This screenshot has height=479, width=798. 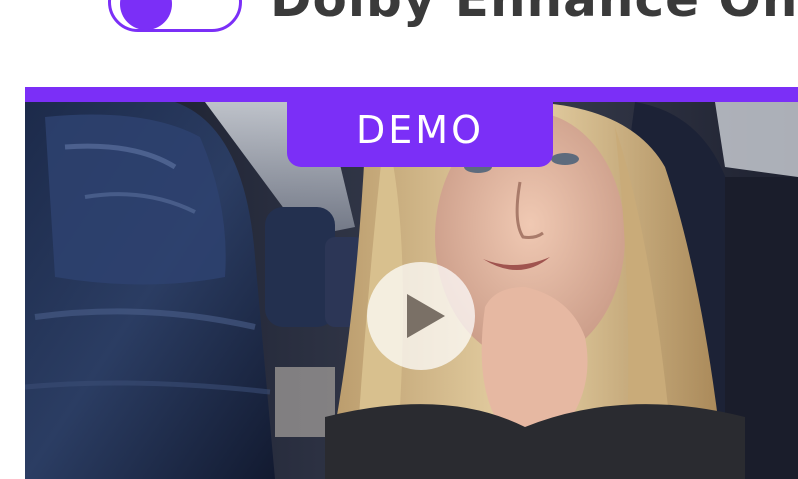 What do you see at coordinates (534, 14) in the screenshot?
I see `enhance-toggle-label: Dolby Enhance On` at bounding box center [534, 14].